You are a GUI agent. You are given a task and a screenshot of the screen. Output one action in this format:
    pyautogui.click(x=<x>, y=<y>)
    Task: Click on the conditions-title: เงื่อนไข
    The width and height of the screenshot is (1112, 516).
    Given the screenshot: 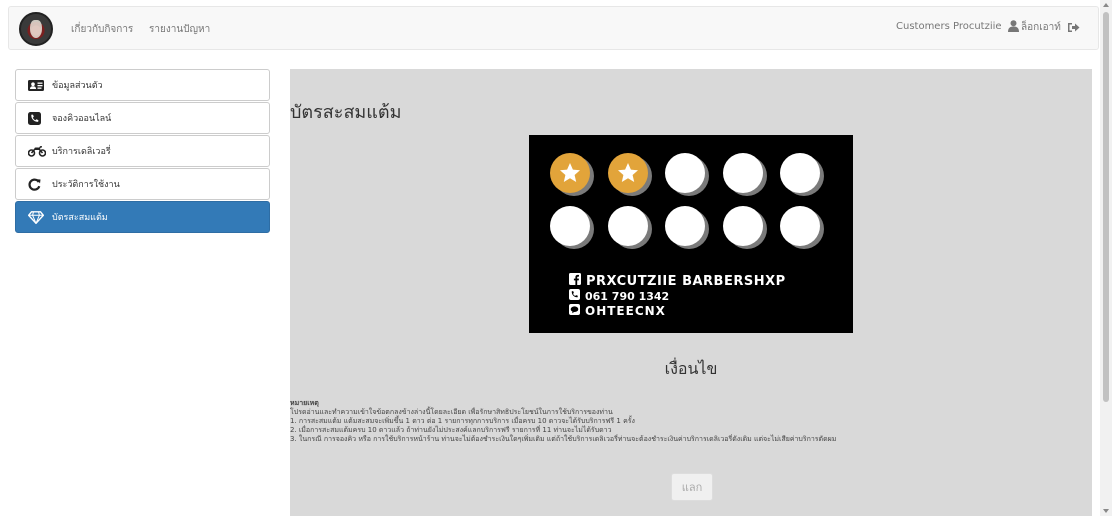 What is the action you would take?
    pyautogui.click(x=691, y=368)
    